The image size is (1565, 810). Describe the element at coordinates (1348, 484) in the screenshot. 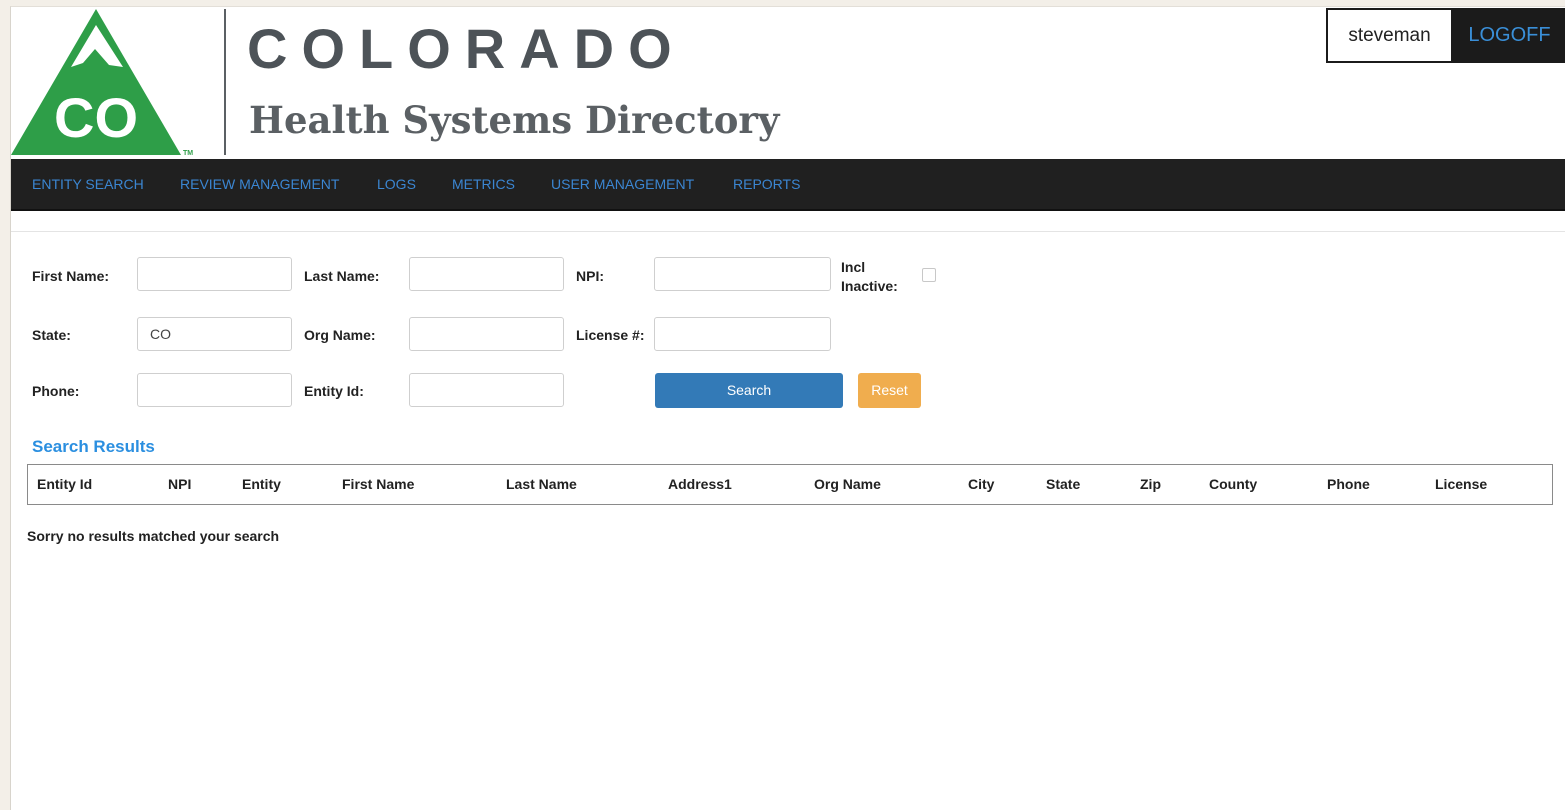

I see `column-header-phone: Phone` at that location.